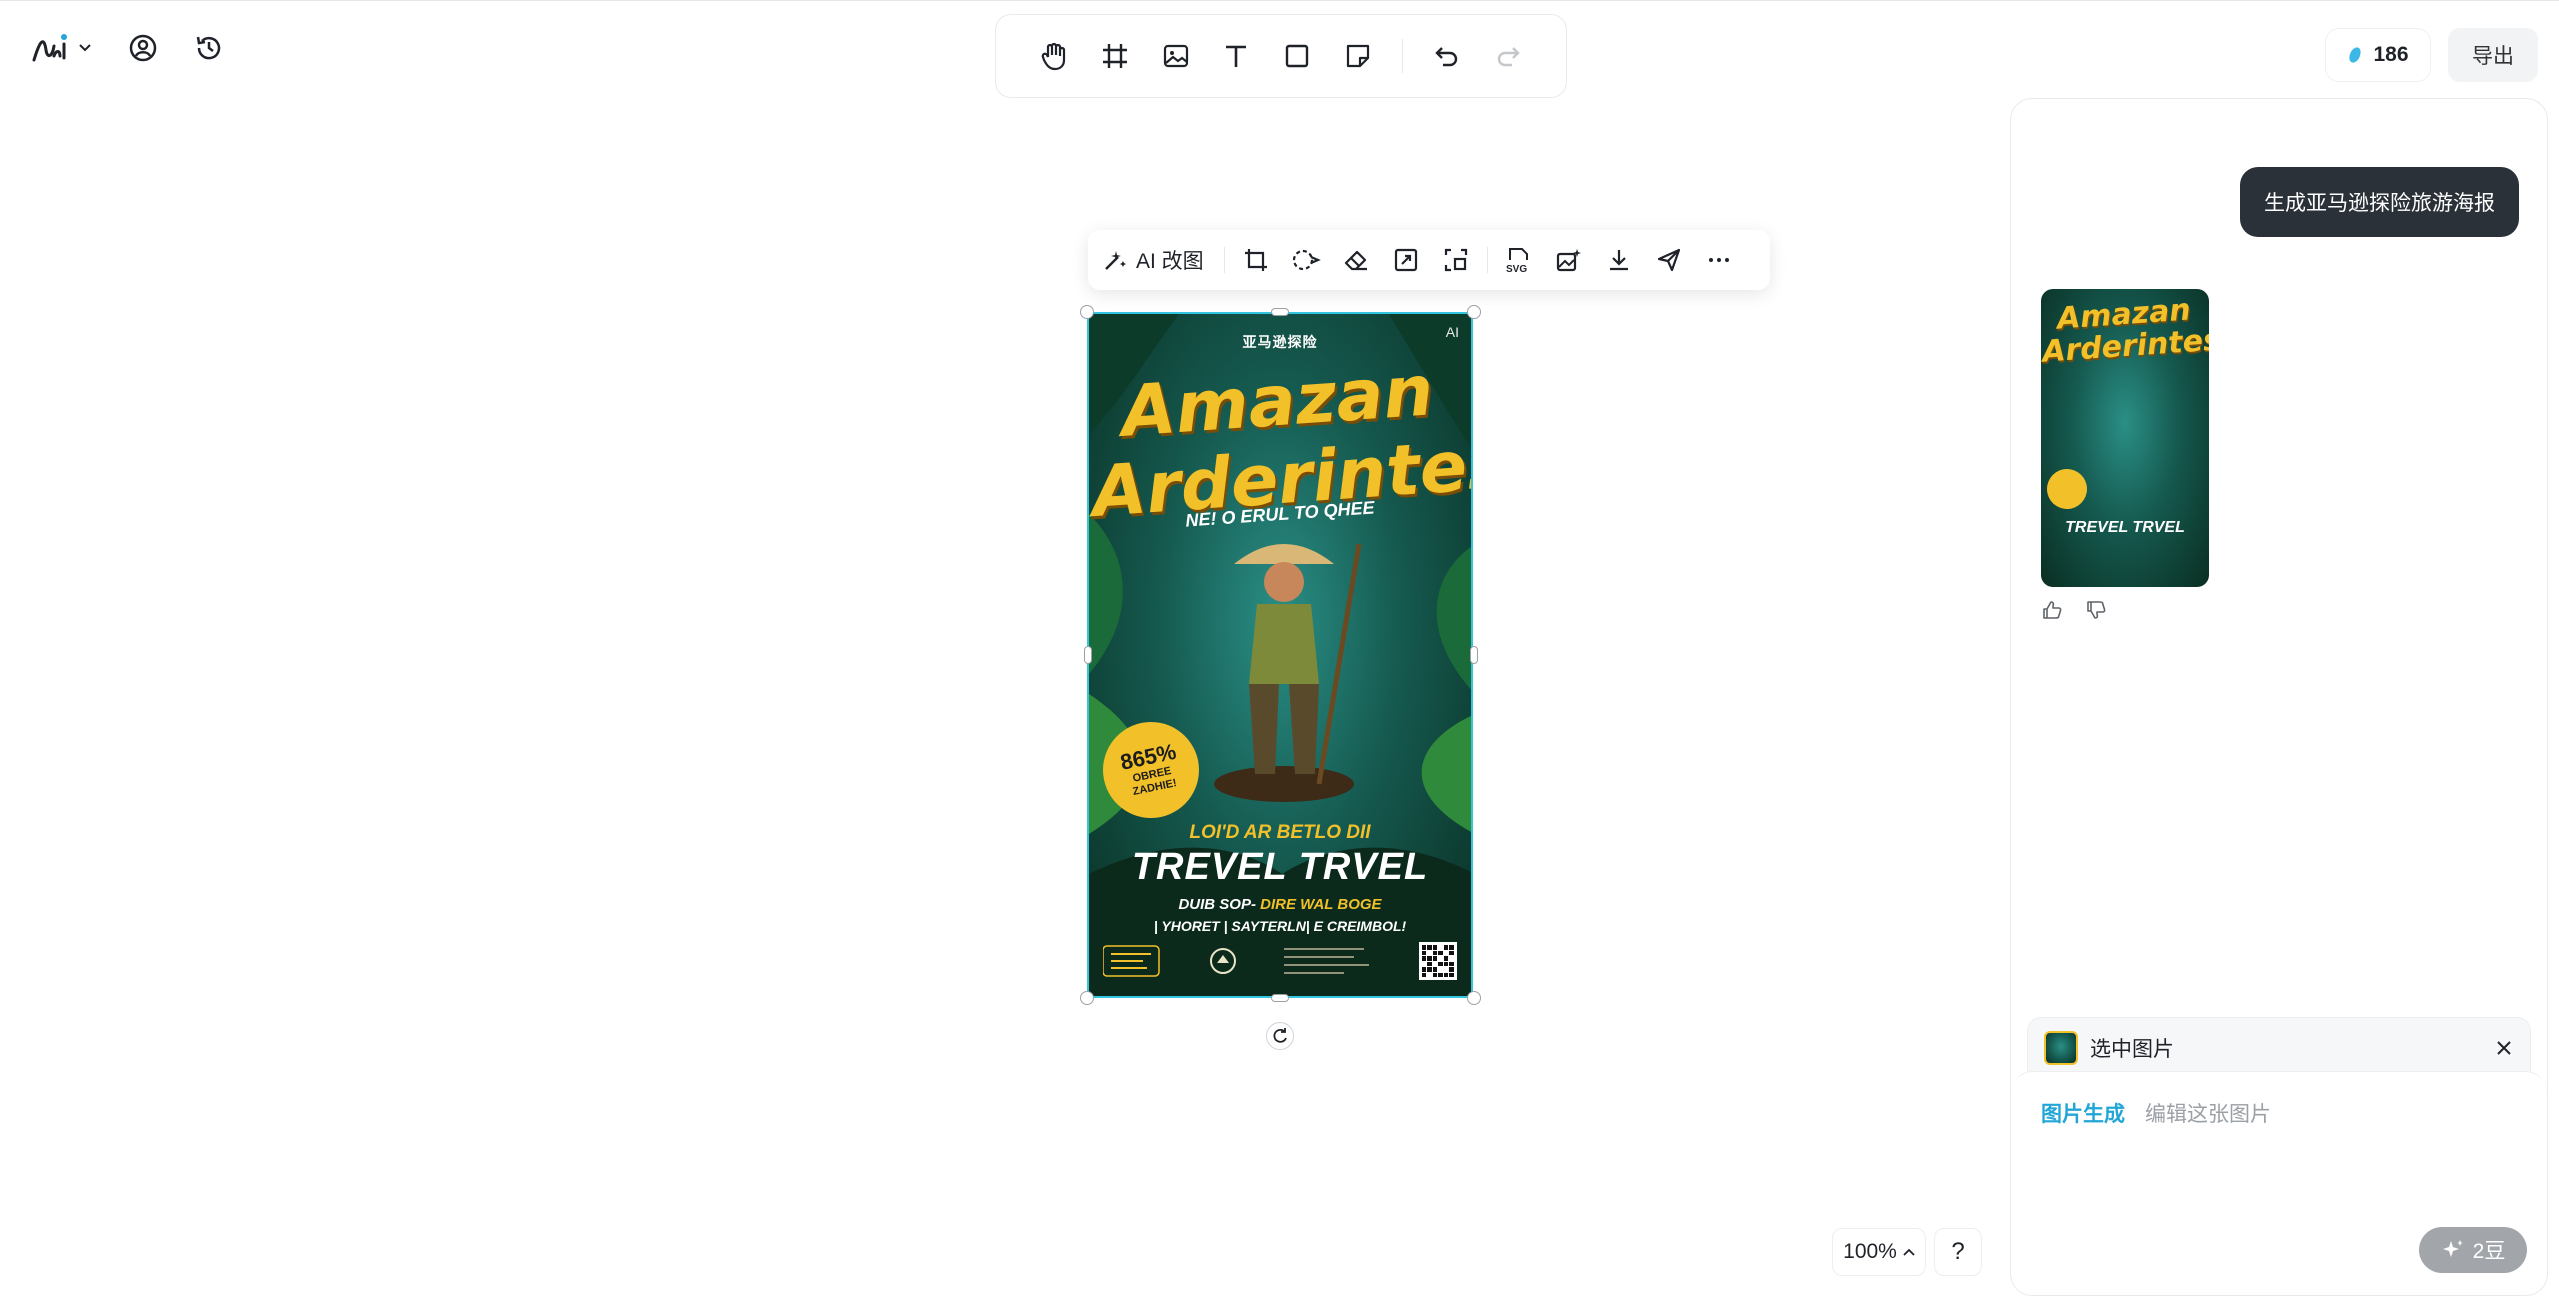  I want to click on upscale-button, so click(1456, 260).